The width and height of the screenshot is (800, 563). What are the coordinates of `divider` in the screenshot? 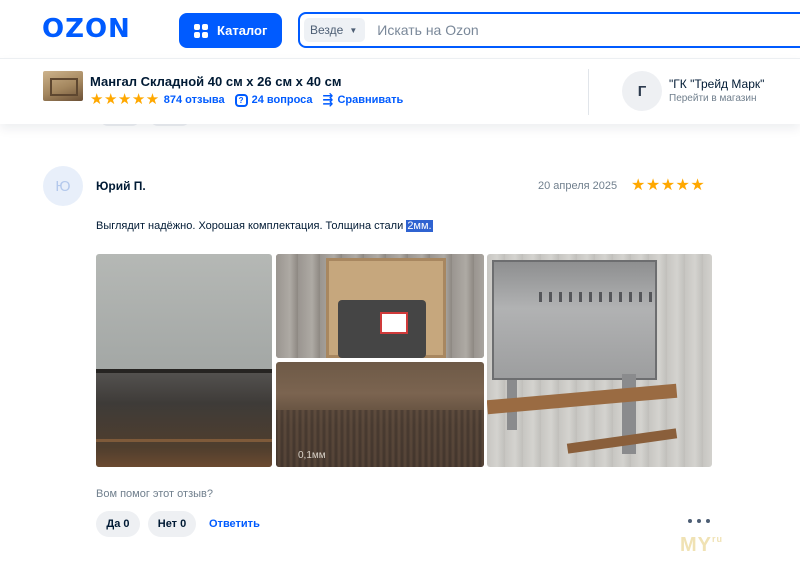 It's located at (588, 92).